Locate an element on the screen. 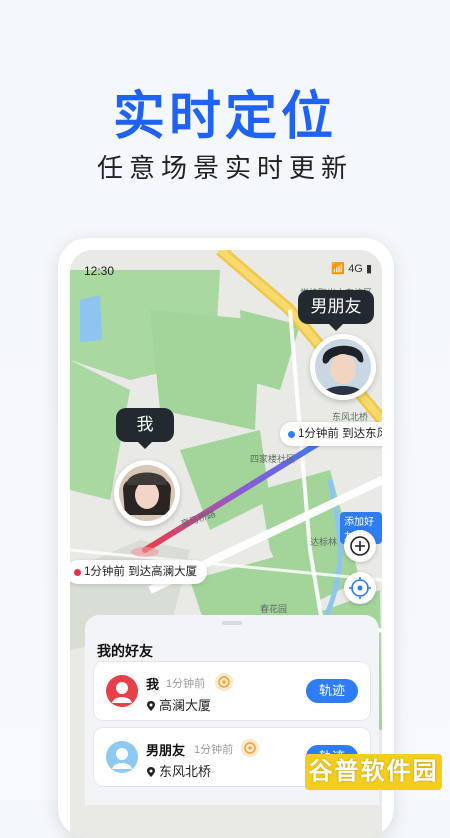 This screenshot has height=838, width=450. boyfriend-pin is located at coordinates (343, 367).